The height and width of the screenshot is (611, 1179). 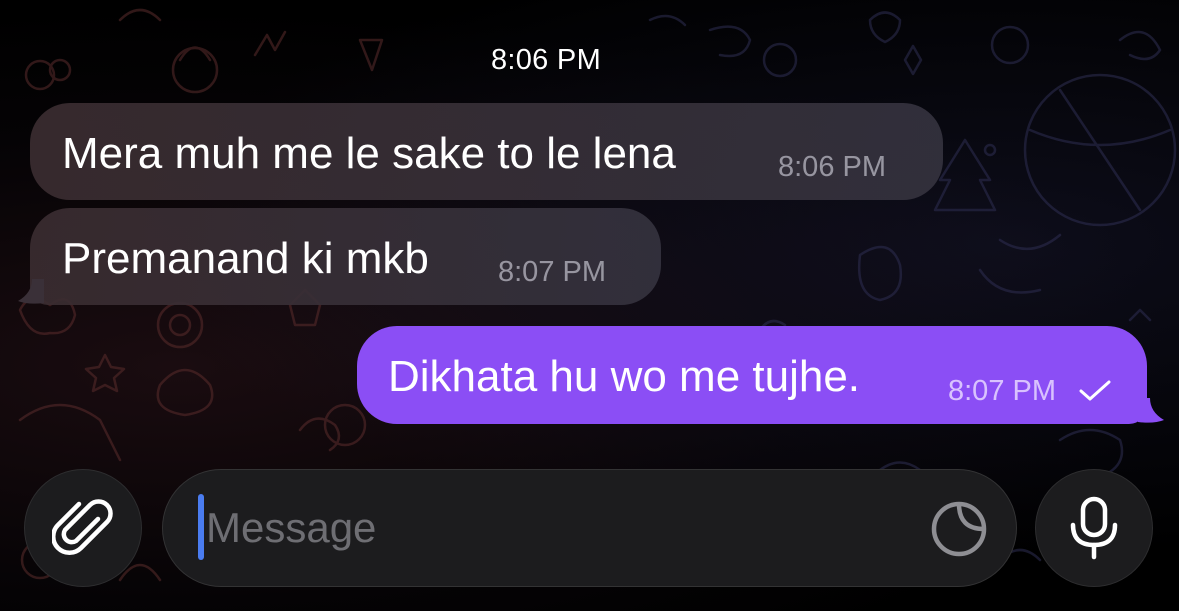 What do you see at coordinates (31, 291) in the screenshot?
I see `incoming-bubble-tail` at bounding box center [31, 291].